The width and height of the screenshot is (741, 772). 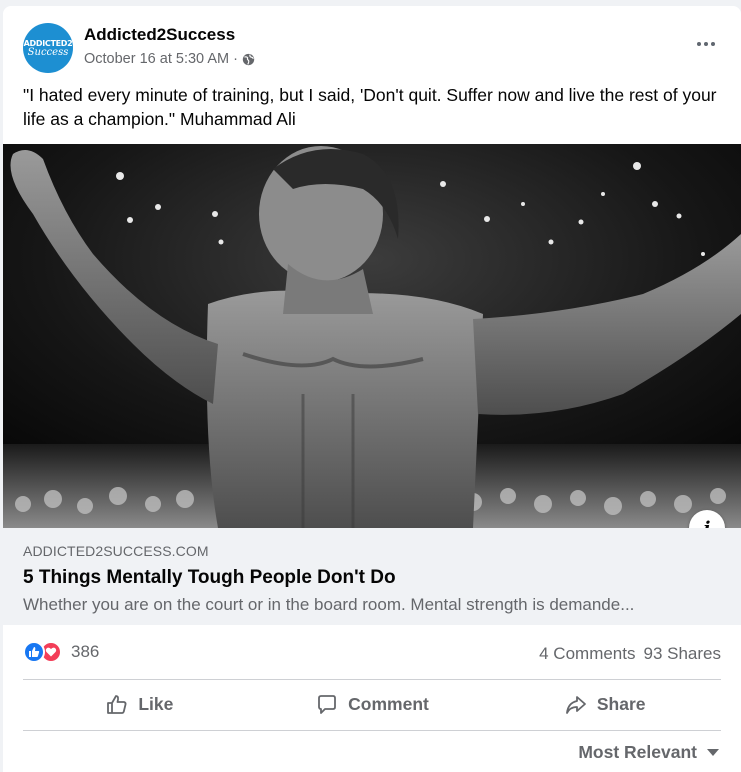 What do you see at coordinates (48, 52) in the screenshot?
I see `avatar-text-bottom: Success` at bounding box center [48, 52].